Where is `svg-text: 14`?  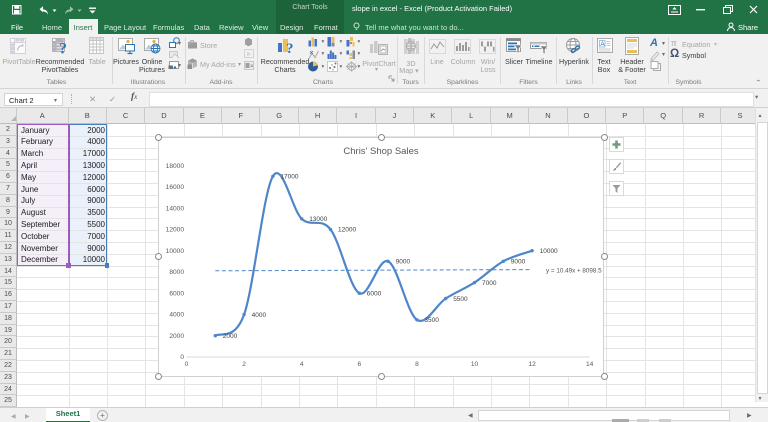 svg-text: 14 is located at coordinates (590, 364).